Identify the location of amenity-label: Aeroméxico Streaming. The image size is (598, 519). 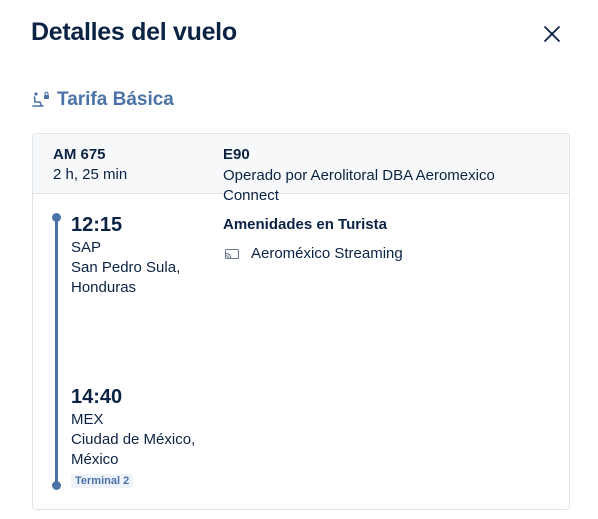
(327, 253).